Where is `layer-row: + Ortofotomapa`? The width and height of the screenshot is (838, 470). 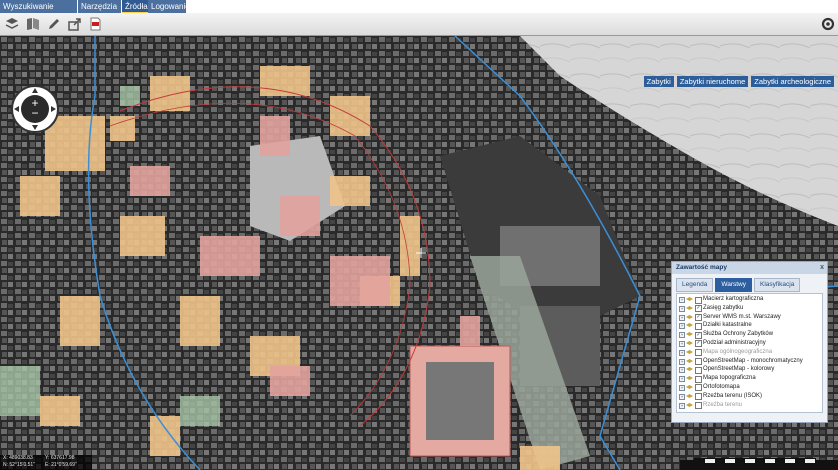 layer-row: + Ortofotomapa is located at coordinates (749, 387).